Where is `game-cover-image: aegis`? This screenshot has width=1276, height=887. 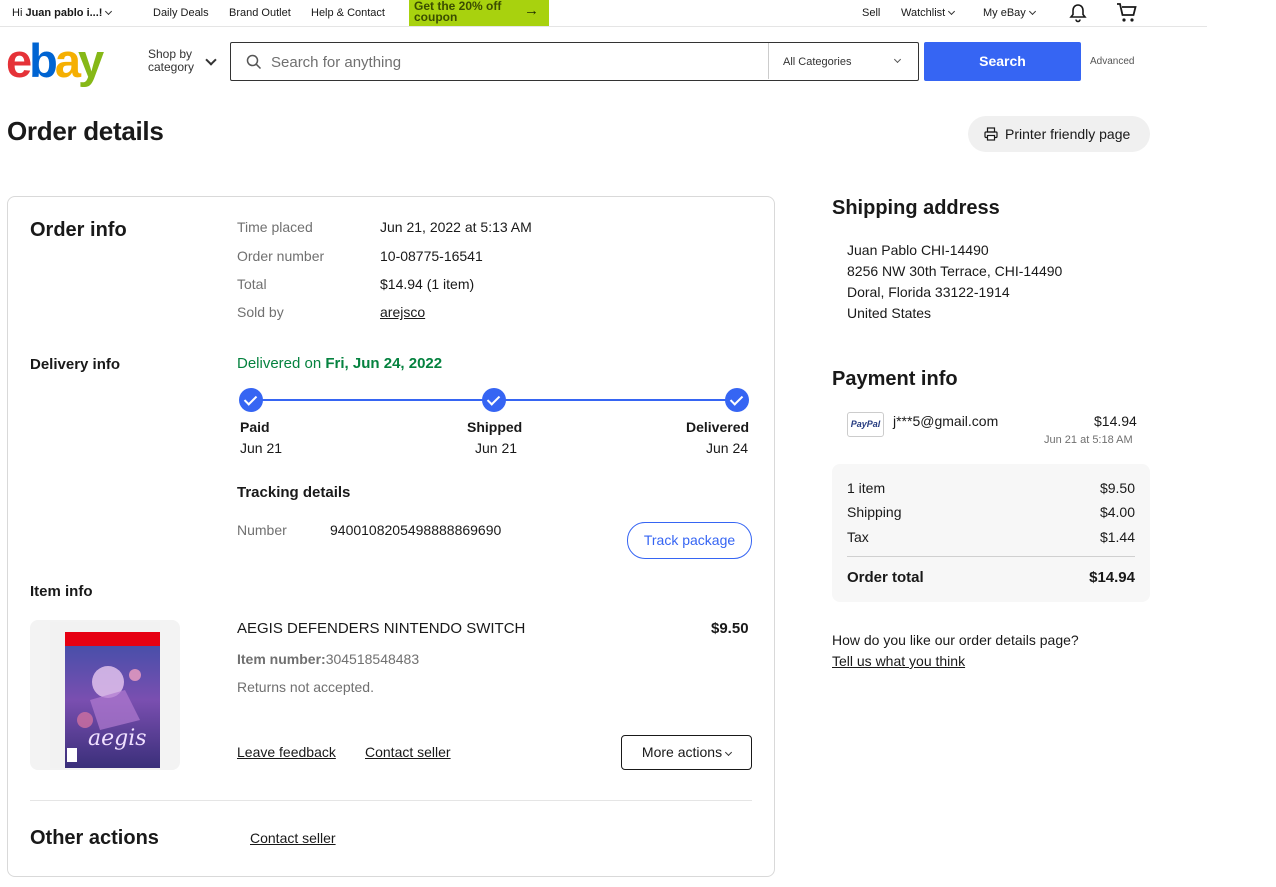 game-cover-image: aegis is located at coordinates (105, 695).